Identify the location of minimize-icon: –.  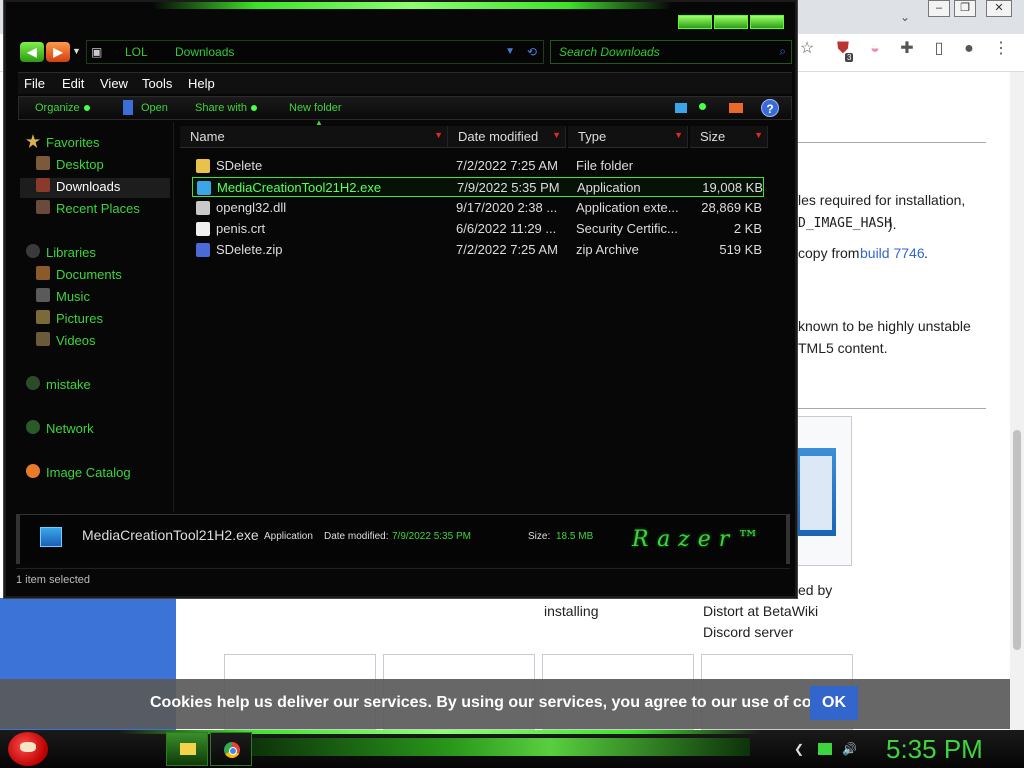
(939, 8).